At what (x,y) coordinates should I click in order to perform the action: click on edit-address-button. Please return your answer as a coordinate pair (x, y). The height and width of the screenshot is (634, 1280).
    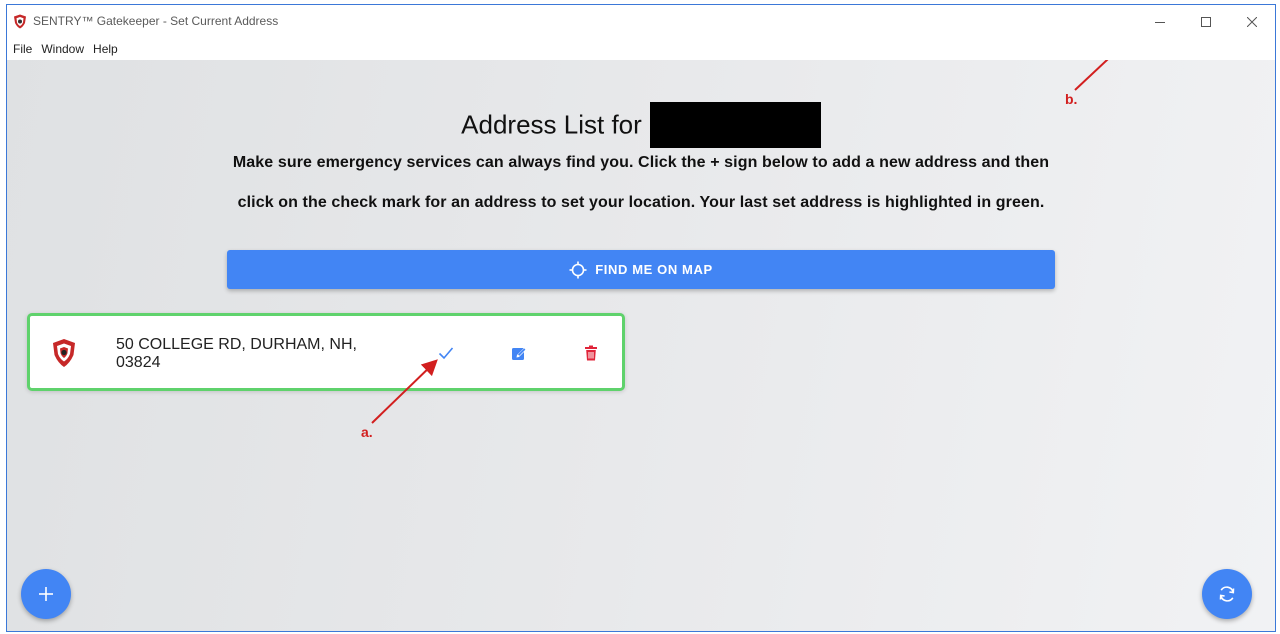
    Looking at the image, I should click on (519, 353).